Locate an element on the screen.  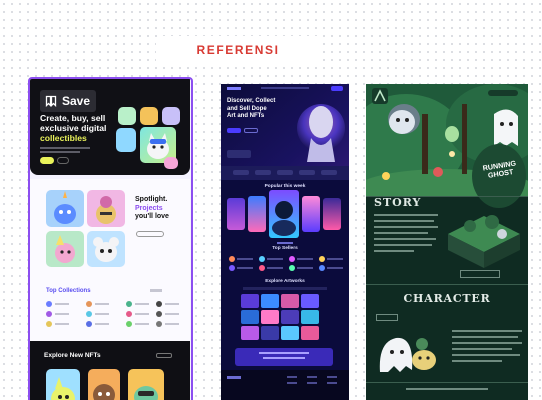
character-tab is located at coordinates (387, 317).